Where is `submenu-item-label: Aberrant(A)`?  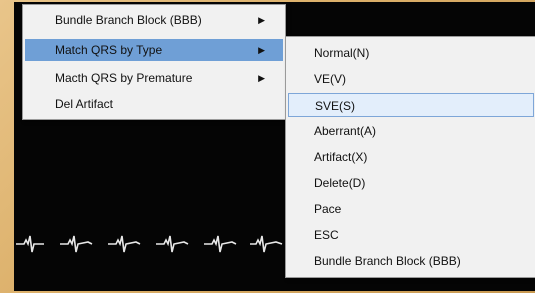
submenu-item-label: Aberrant(A) is located at coordinates (345, 131).